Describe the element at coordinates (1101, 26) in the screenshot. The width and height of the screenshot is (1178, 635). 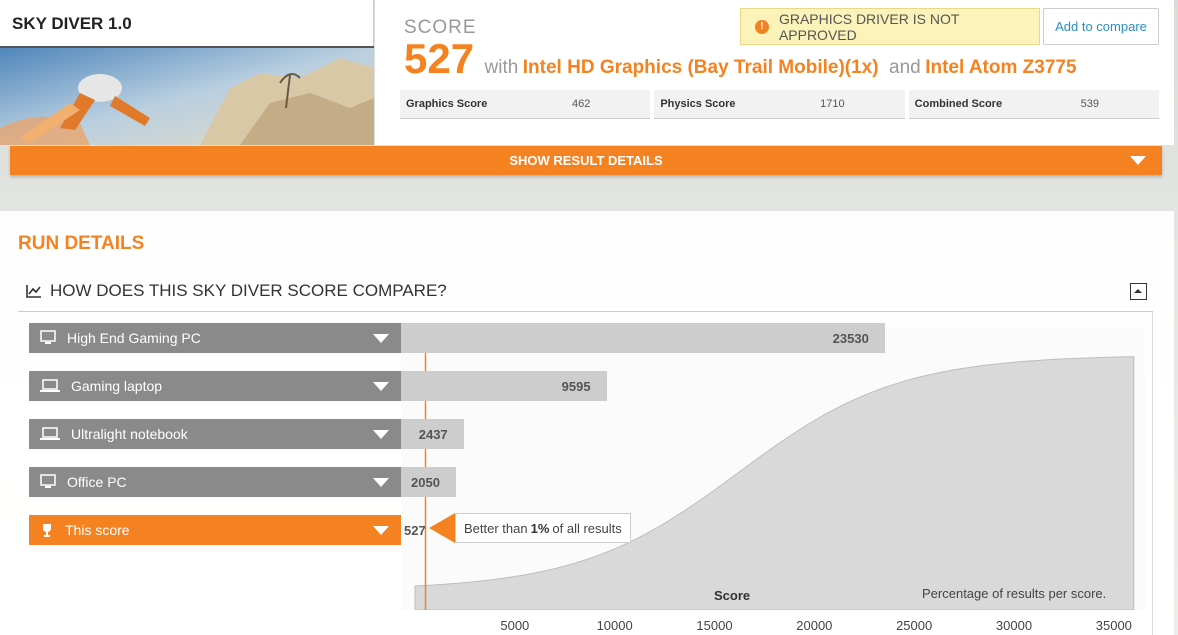
I see `add-to-compare-button: Add to compare` at that location.